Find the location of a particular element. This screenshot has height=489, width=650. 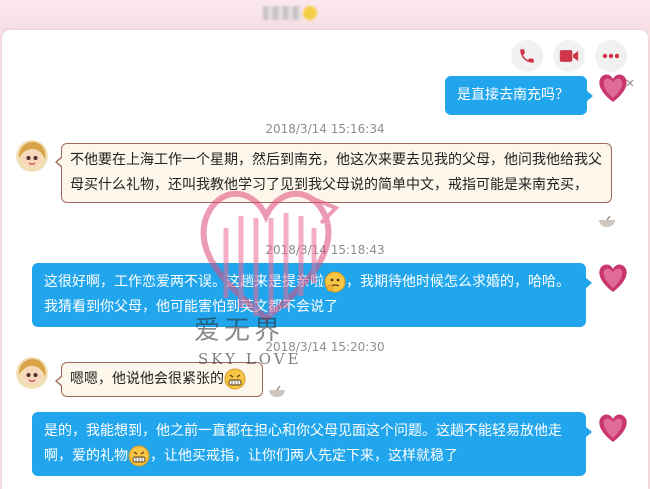

watermark-text-chinese: 爱无界 is located at coordinates (239, 331).